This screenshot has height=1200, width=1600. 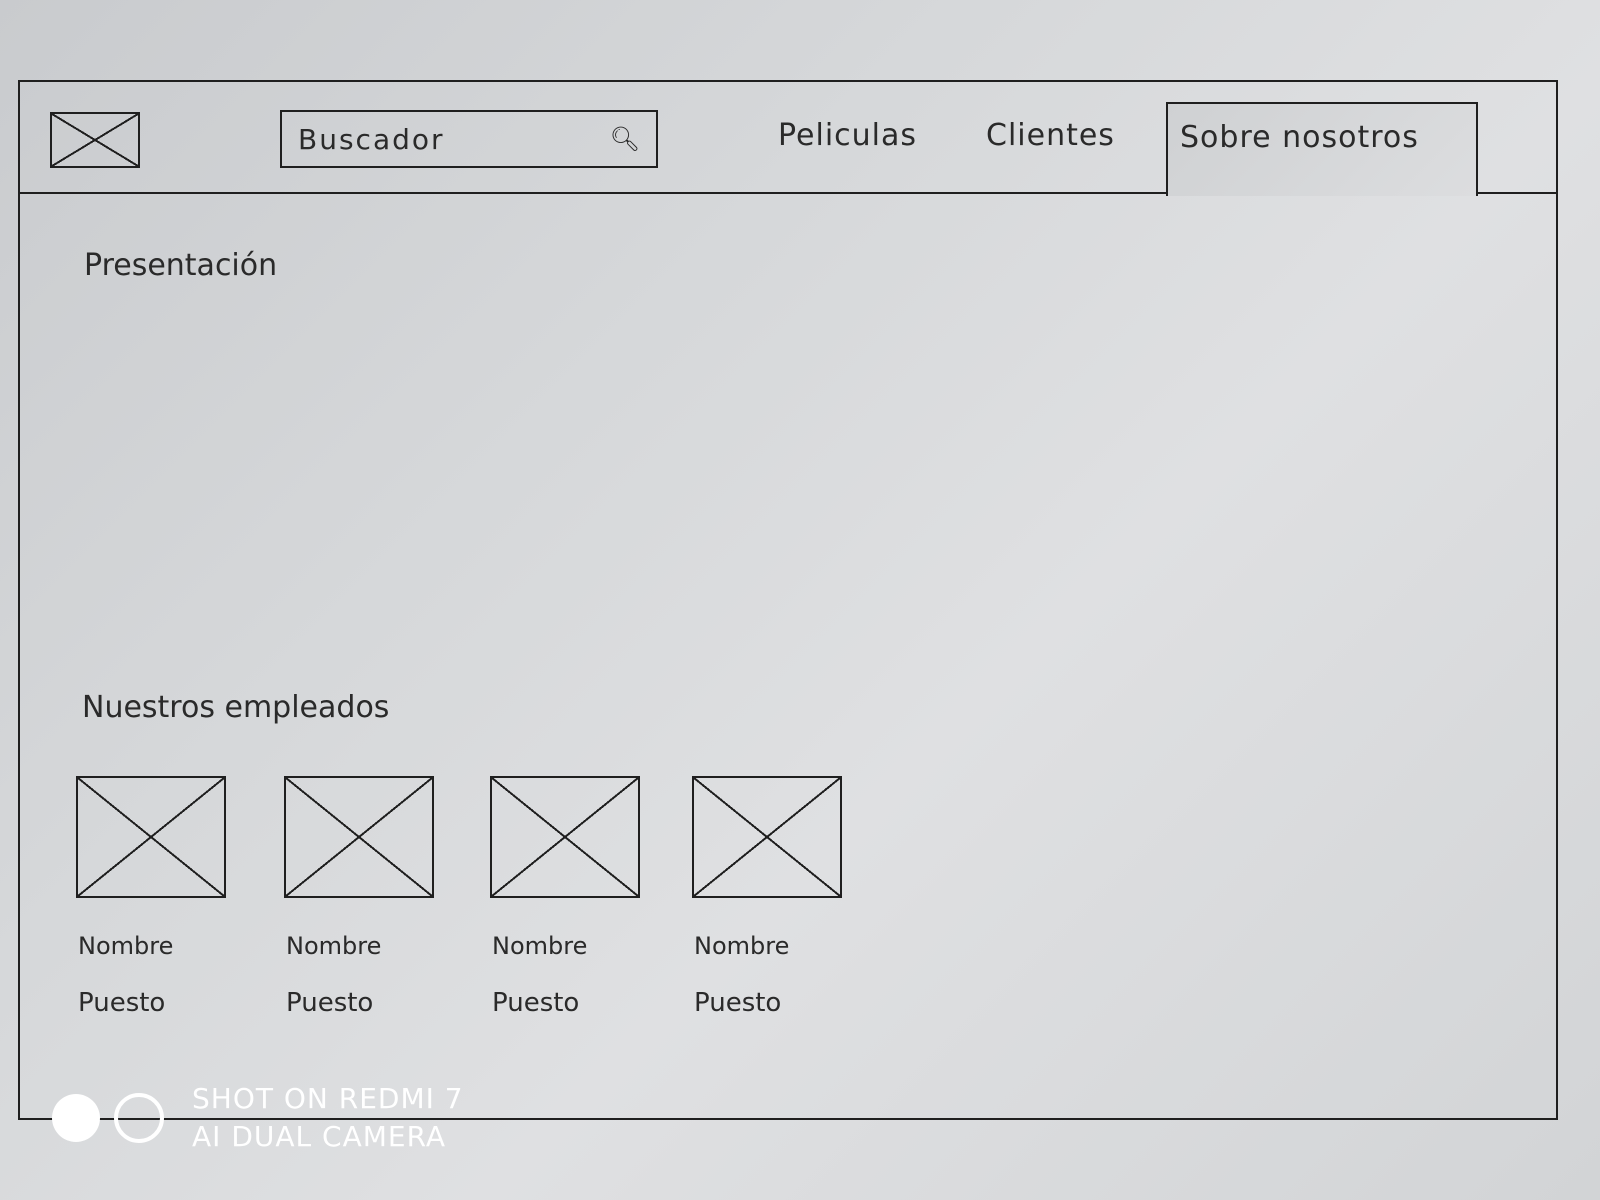 I want to click on filled-circle-icon, so click(x=76, y=1118).